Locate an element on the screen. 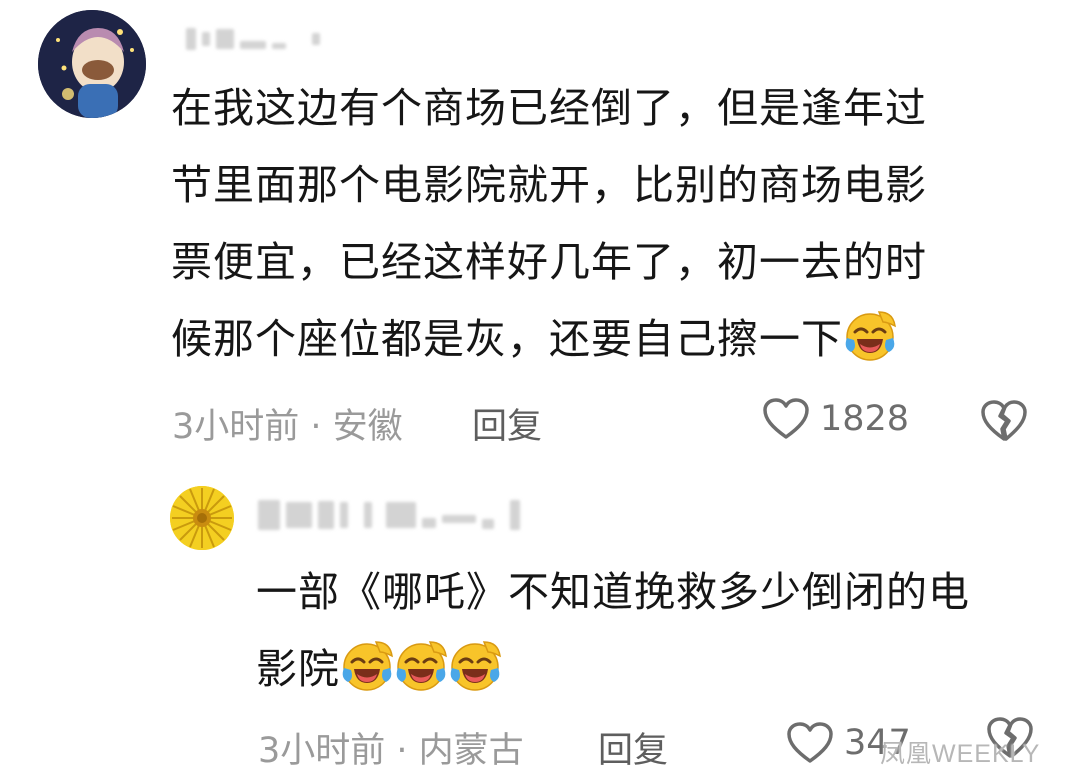  broken-heart-icon is located at coordinates (1004, 420).